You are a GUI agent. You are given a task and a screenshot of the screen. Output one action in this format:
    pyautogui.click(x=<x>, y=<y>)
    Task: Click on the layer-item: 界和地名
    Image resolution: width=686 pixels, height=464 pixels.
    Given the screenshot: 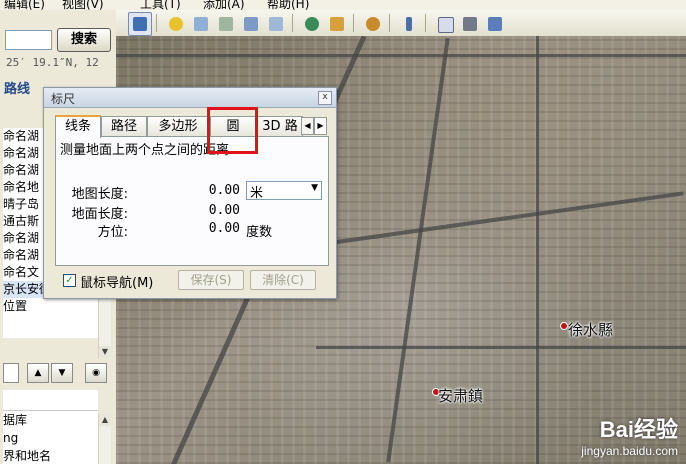 What is the action you would take?
    pyautogui.click(x=50, y=455)
    